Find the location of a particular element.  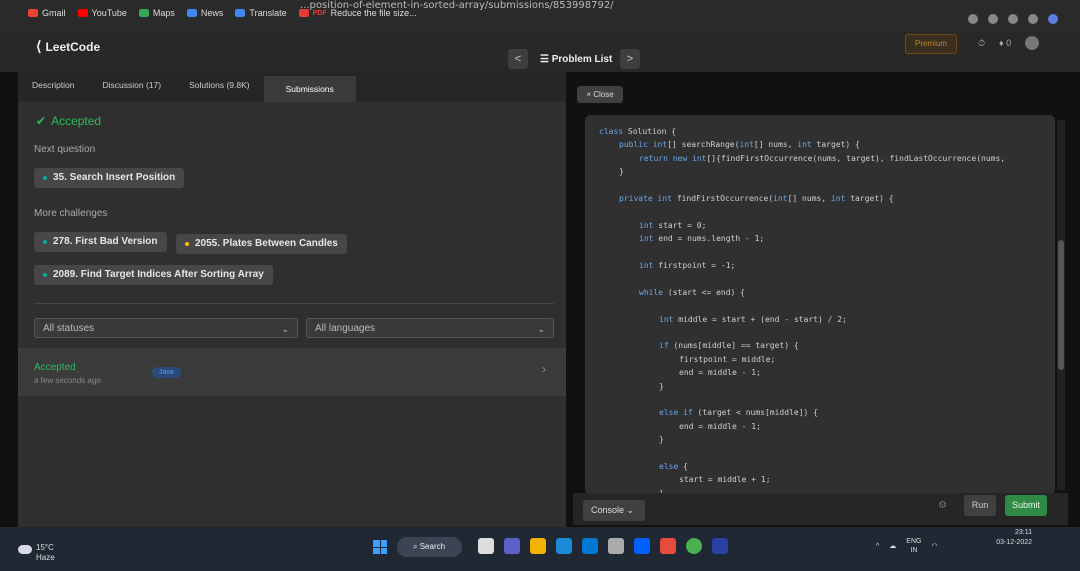

code-line: if (nums[middle] == target) { is located at coordinates (729, 346).